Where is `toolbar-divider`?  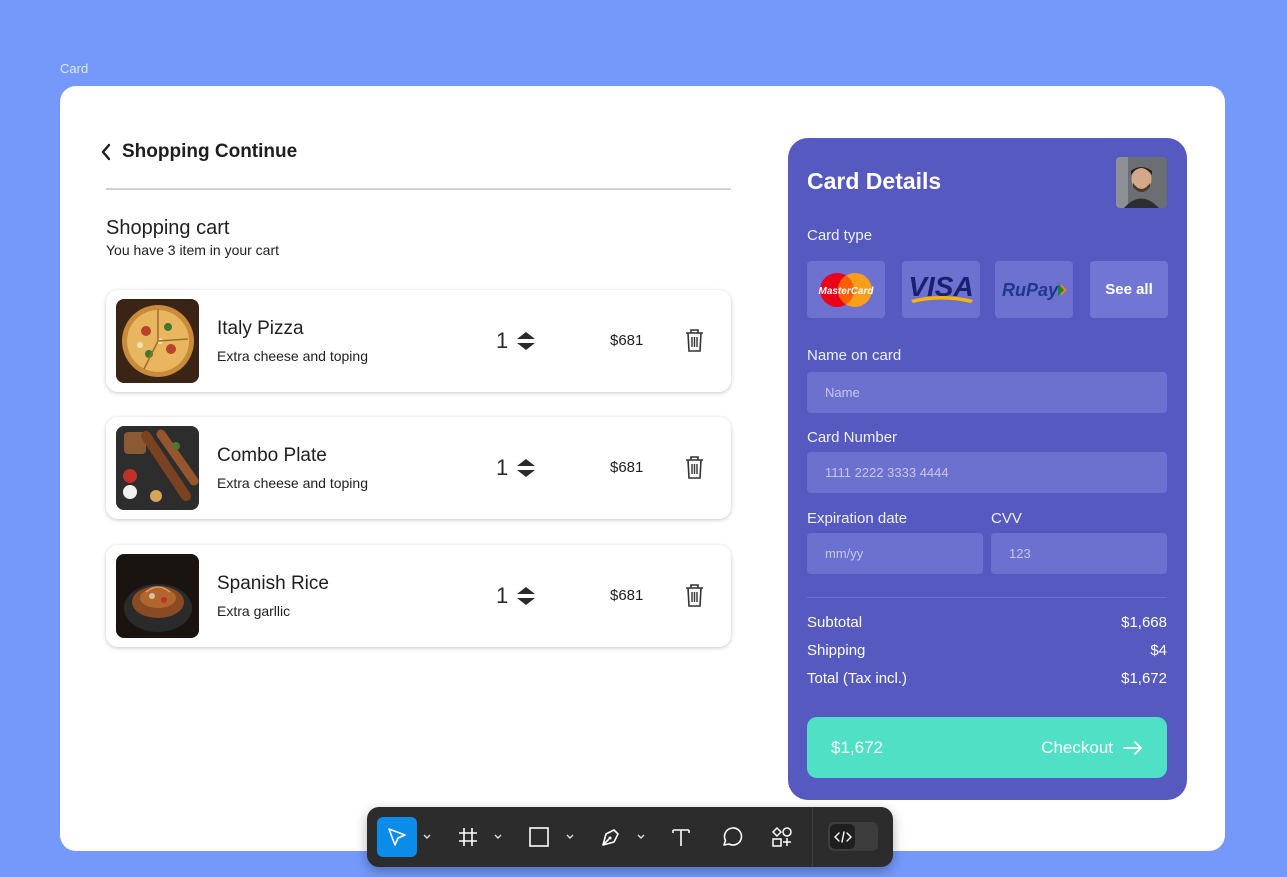
toolbar-divider is located at coordinates (812, 837).